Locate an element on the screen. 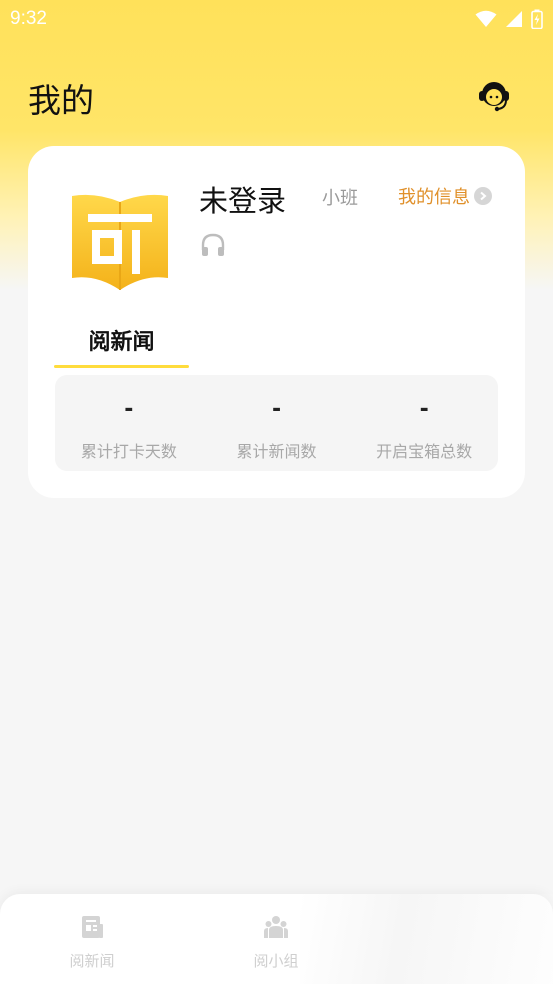  signal-icon is located at coordinates (514, 19).